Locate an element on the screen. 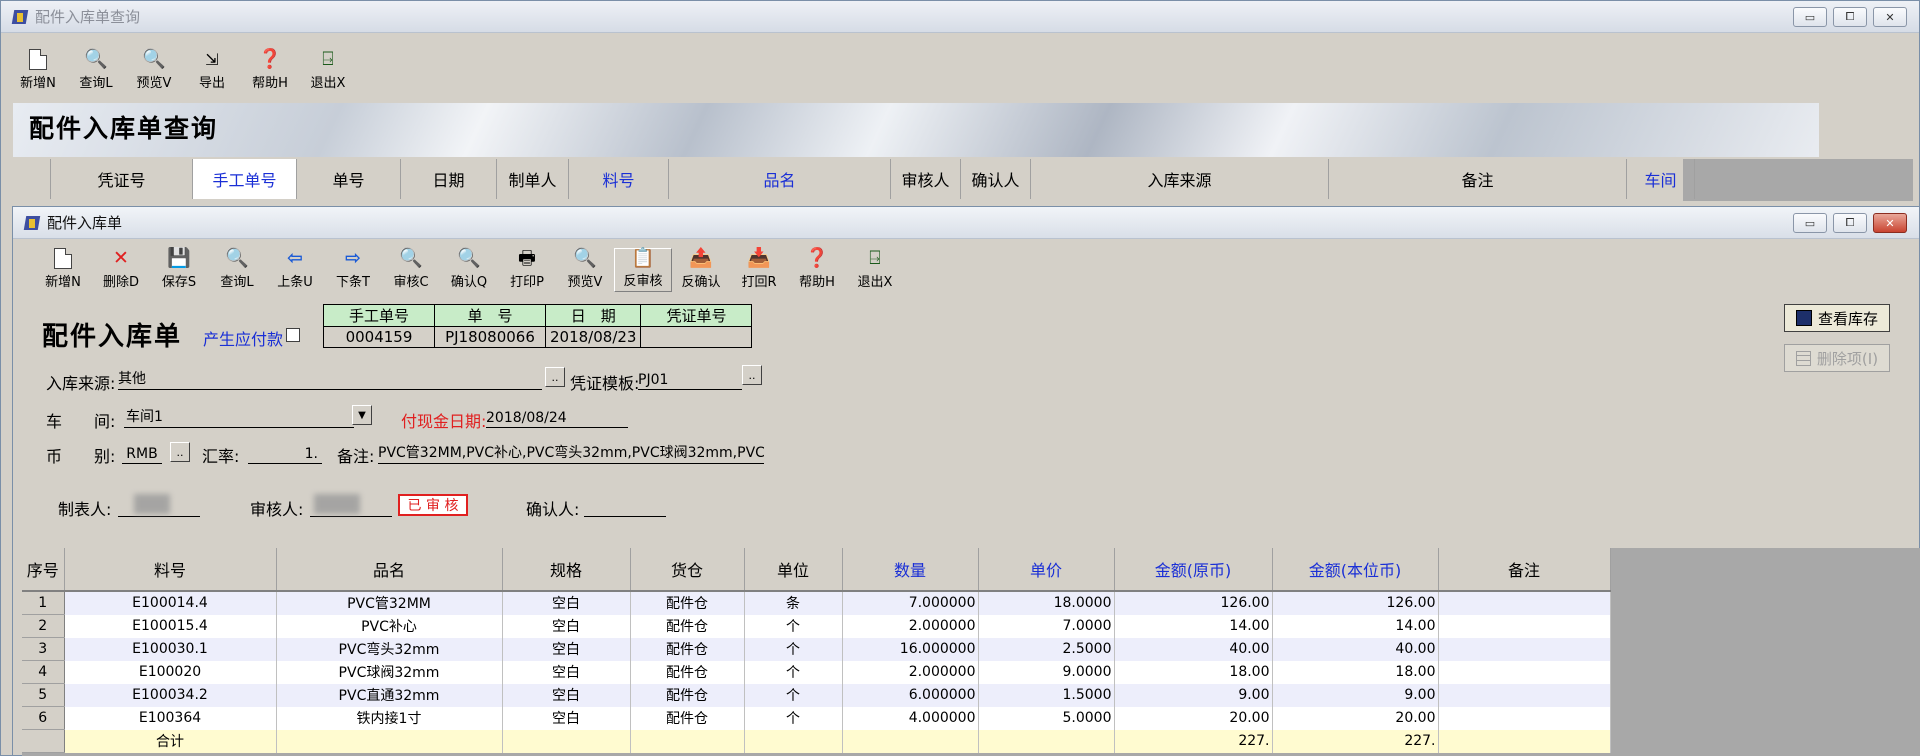  cell-amount: 20.00 is located at coordinates (1193, 718).